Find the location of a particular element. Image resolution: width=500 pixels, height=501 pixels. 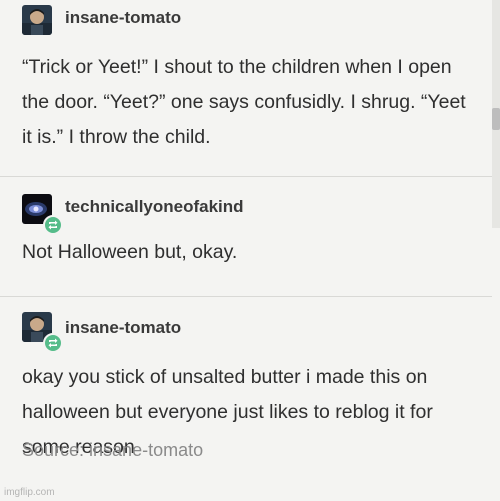

user-avatar-icon is located at coordinates (37, 20).